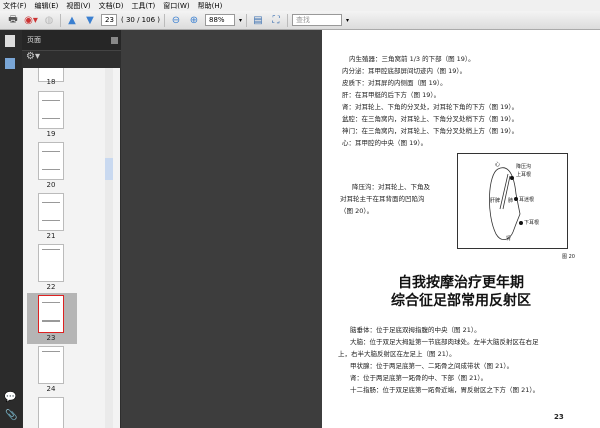  What do you see at coordinates (317, 20) in the screenshot?
I see `search-input: 查找` at bounding box center [317, 20].